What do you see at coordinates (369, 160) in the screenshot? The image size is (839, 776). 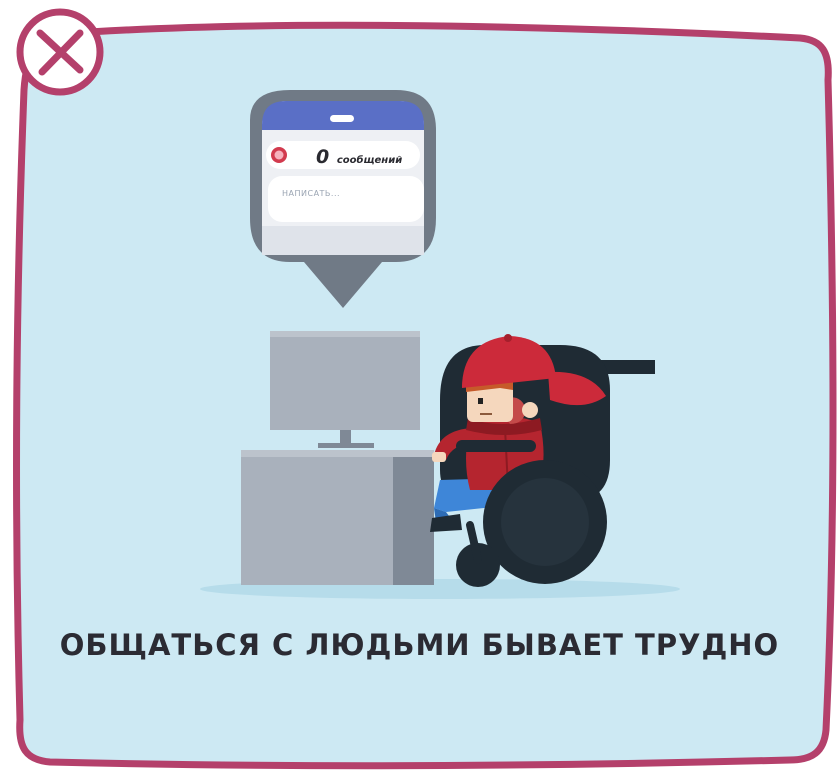 I see `message-count-label: сообщений` at bounding box center [369, 160].